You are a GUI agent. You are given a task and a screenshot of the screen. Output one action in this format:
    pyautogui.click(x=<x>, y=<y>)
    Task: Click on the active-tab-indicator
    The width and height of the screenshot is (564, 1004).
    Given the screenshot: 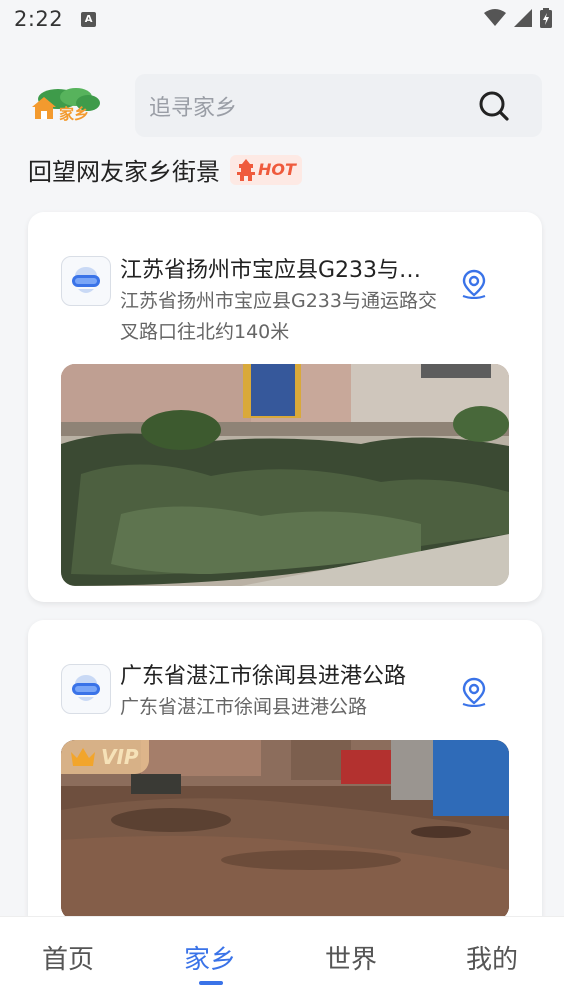 What is the action you would take?
    pyautogui.click(x=211, y=983)
    